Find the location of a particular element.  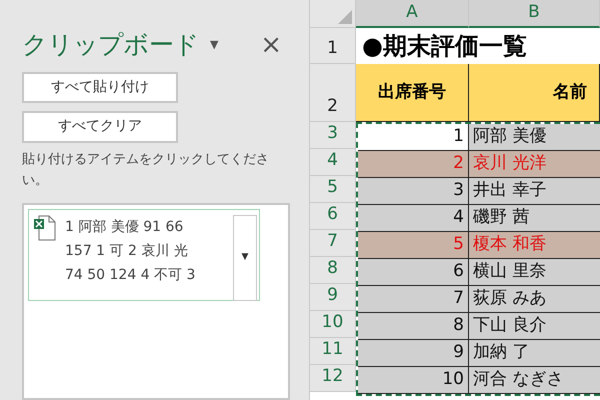

row-header: 2 is located at coordinates (333, 93).